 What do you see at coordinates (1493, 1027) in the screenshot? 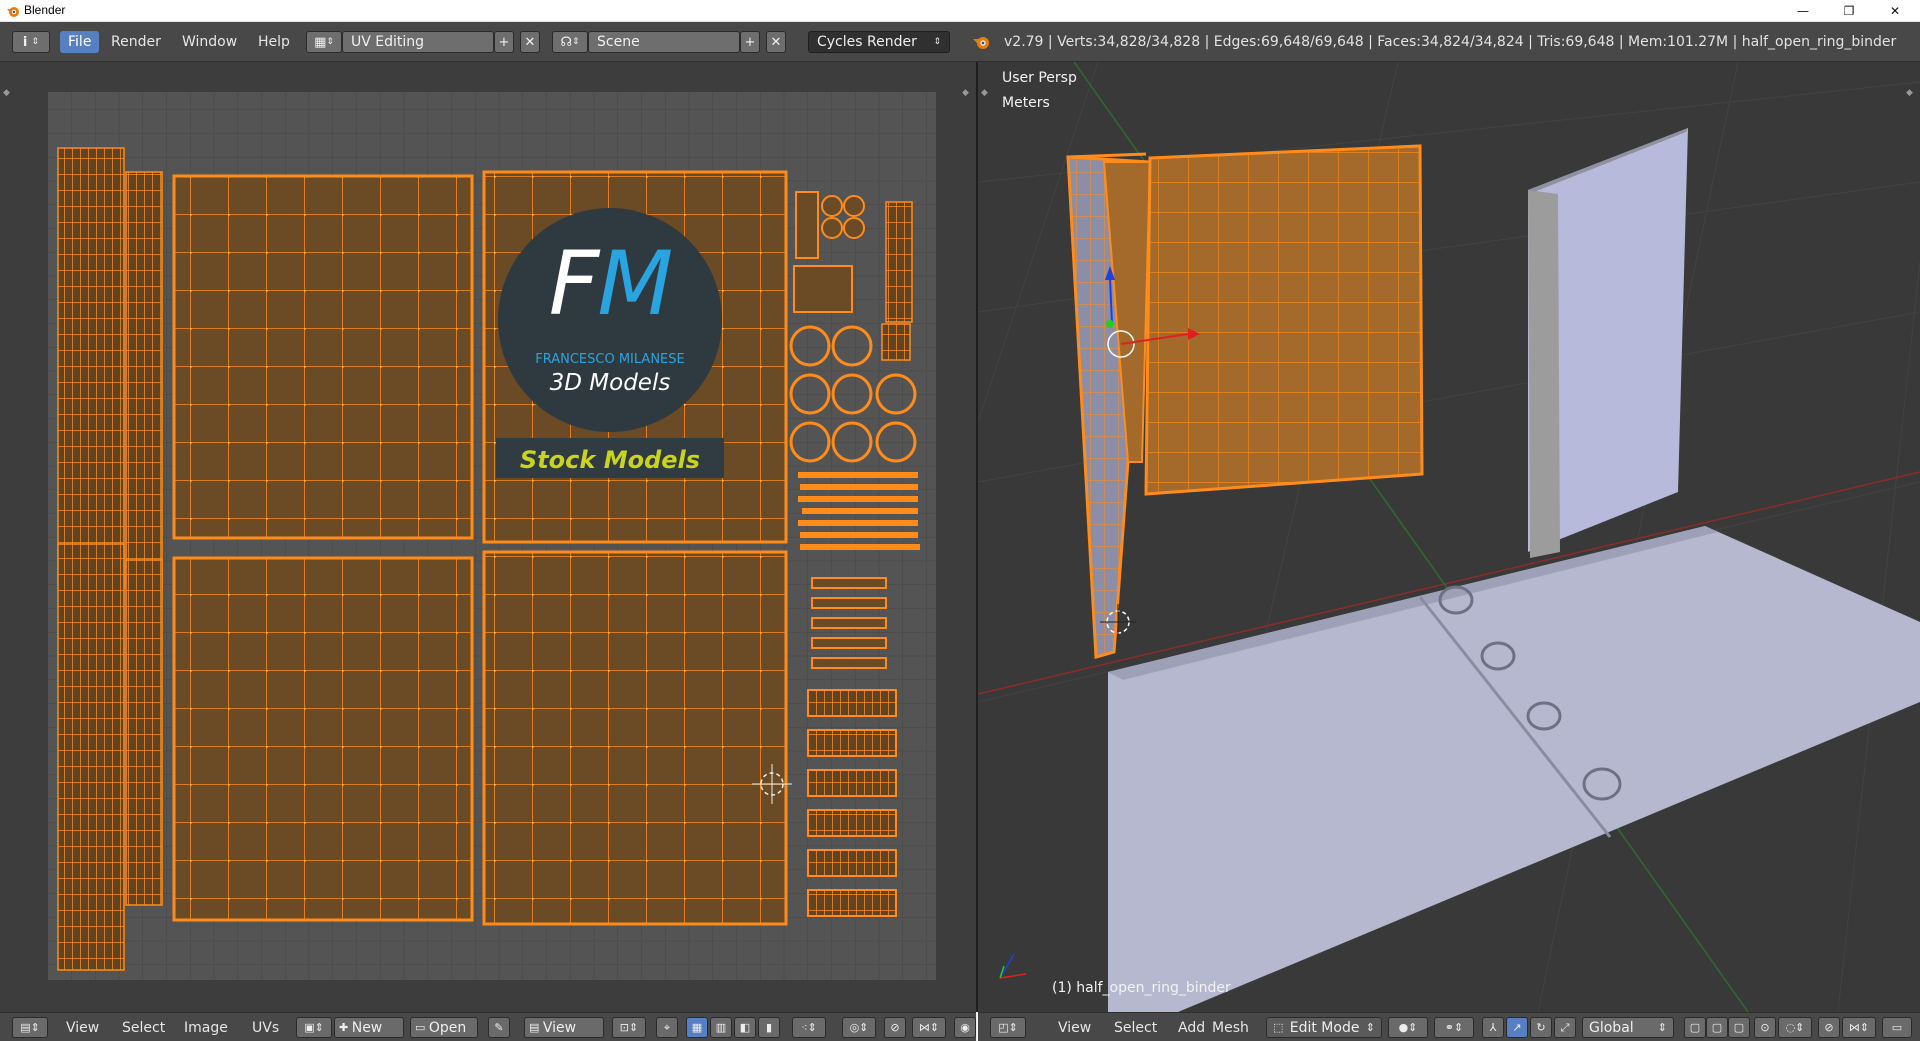
I see `manipulator-toggle-icon: ⅄` at bounding box center [1493, 1027].